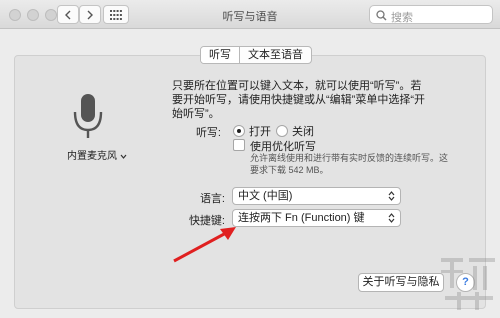 The image size is (500, 318). Describe the element at coordinates (303, 132) in the screenshot. I see `dictation-off-label: 关闭` at that location.